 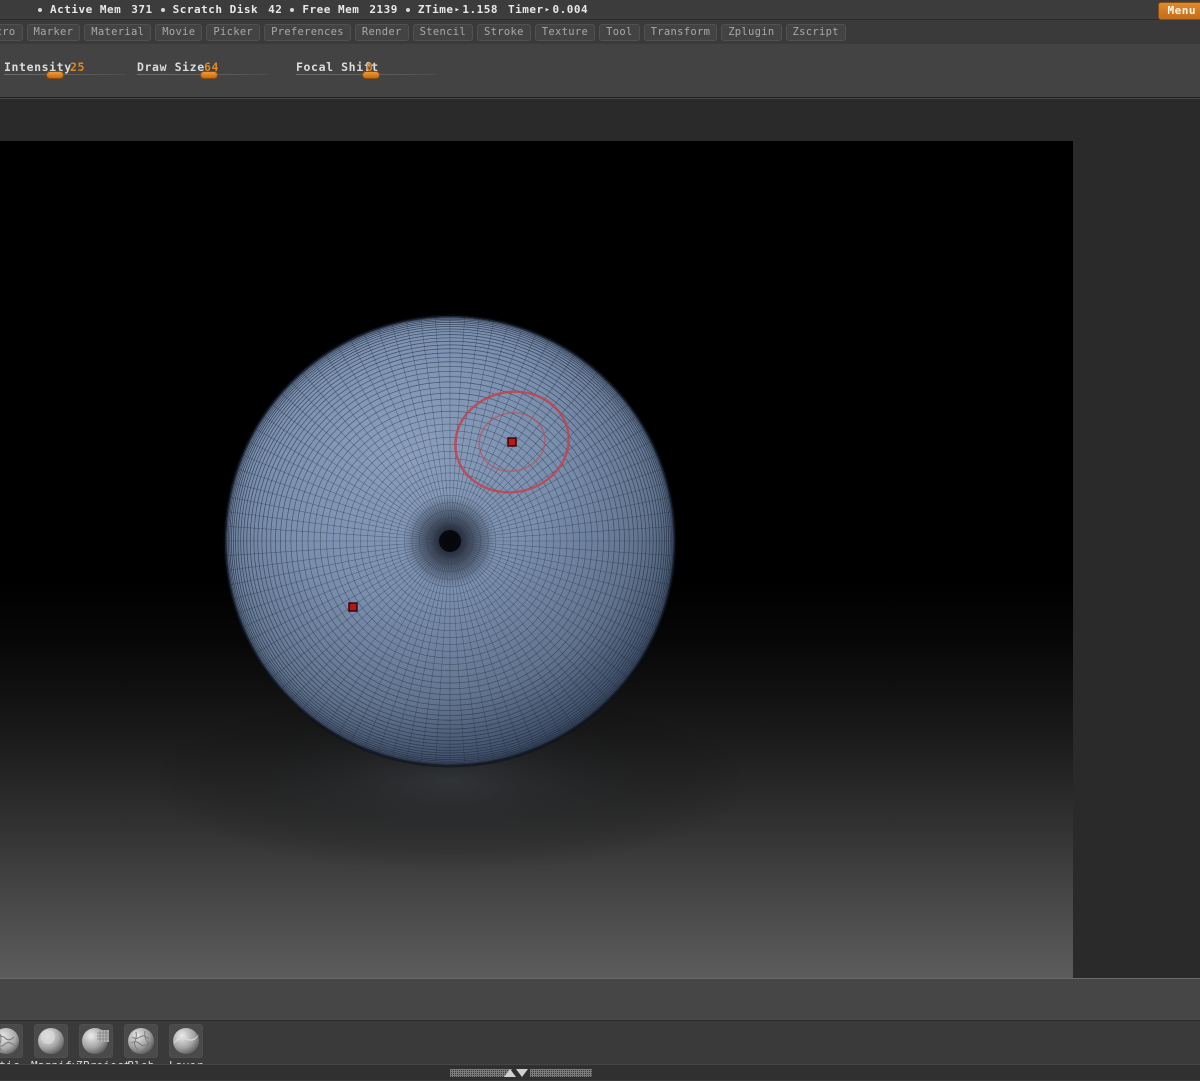 What do you see at coordinates (600, 119) in the screenshot?
I see `canvas-top-edge` at bounding box center [600, 119].